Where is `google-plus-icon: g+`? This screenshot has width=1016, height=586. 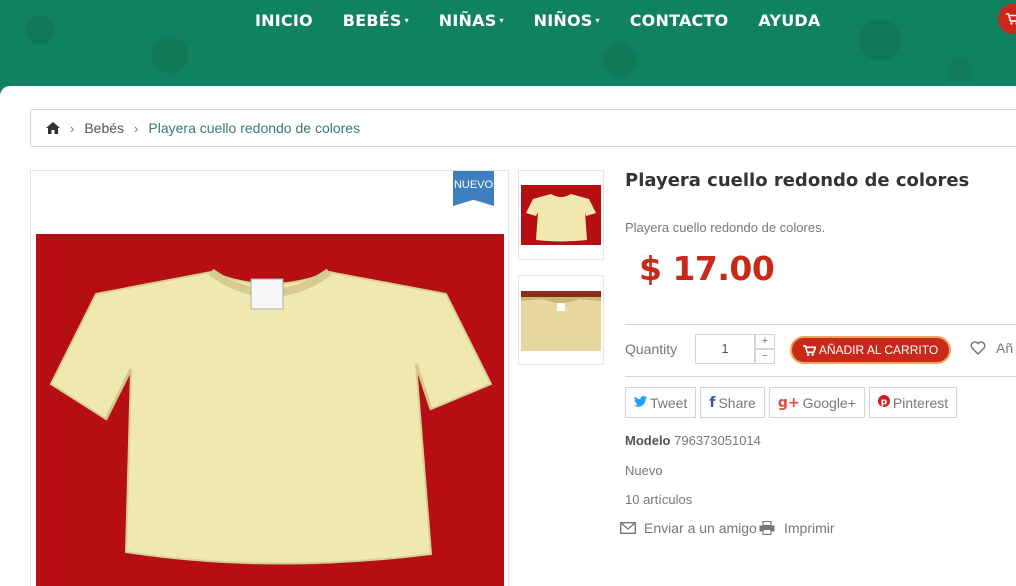
google-plus-icon: g+ is located at coordinates (788, 402).